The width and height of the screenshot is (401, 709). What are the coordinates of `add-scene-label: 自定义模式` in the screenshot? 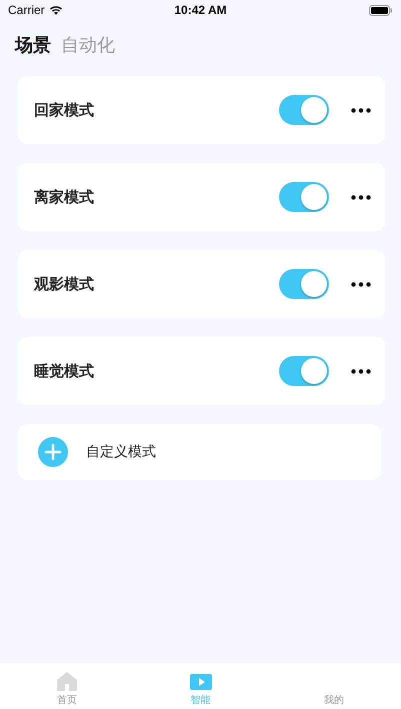 It's located at (121, 452).